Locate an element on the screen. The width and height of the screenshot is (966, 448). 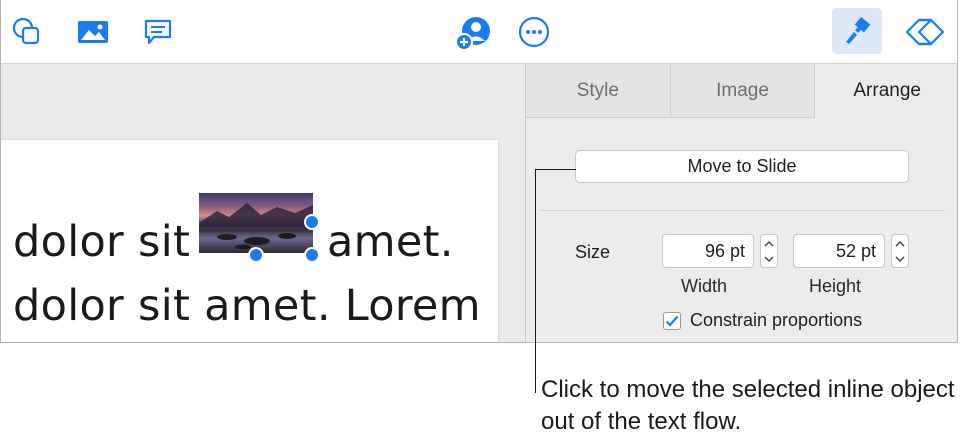
format-button is located at coordinates (857, 31).